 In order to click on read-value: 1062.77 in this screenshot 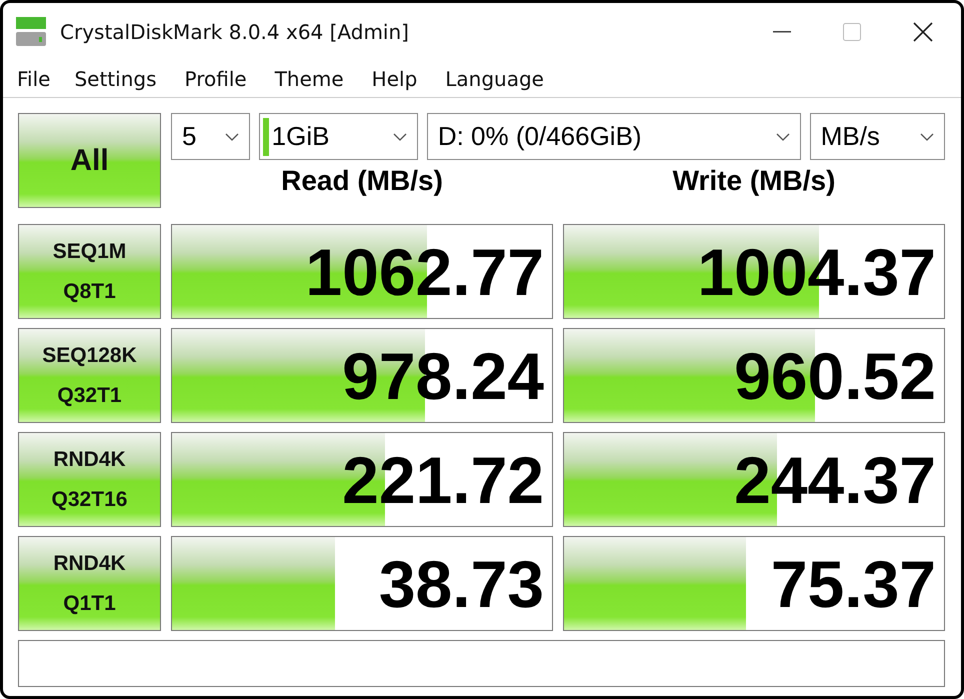, I will do `click(425, 272)`.